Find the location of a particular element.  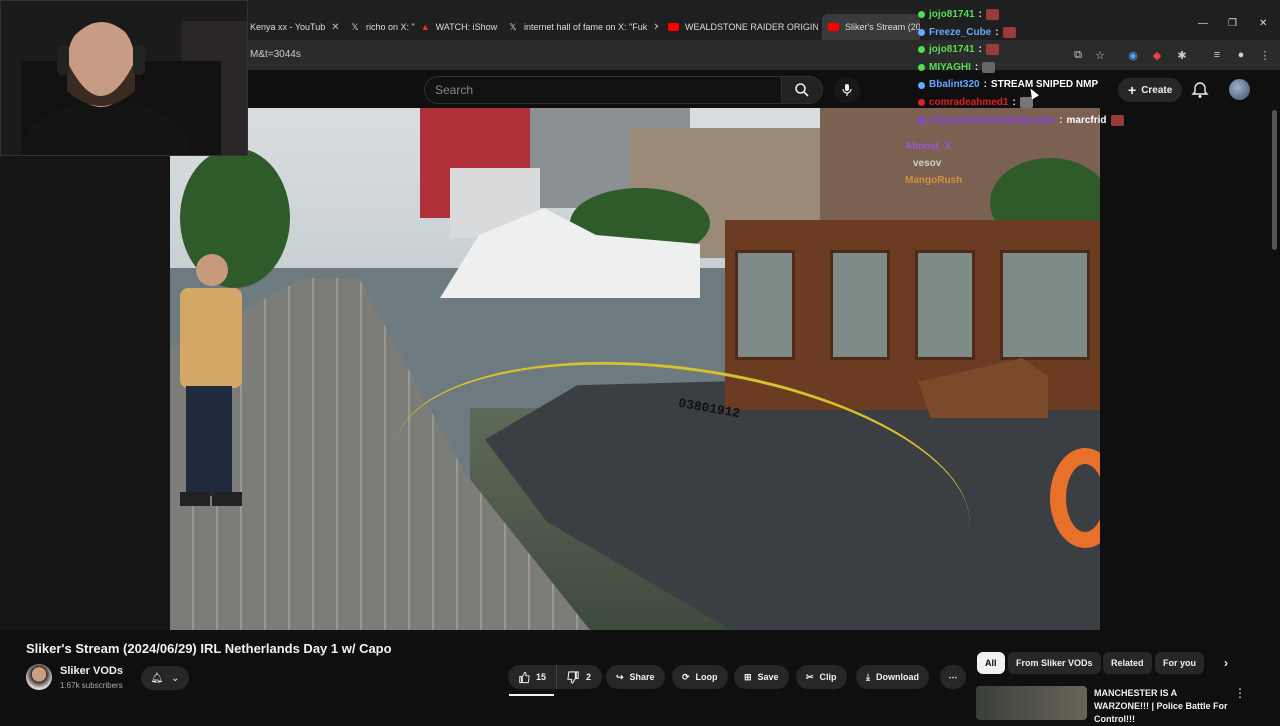

chat-message: uhyywaichiretardedpeople: marcfrid is located at coordinates (1021, 121).